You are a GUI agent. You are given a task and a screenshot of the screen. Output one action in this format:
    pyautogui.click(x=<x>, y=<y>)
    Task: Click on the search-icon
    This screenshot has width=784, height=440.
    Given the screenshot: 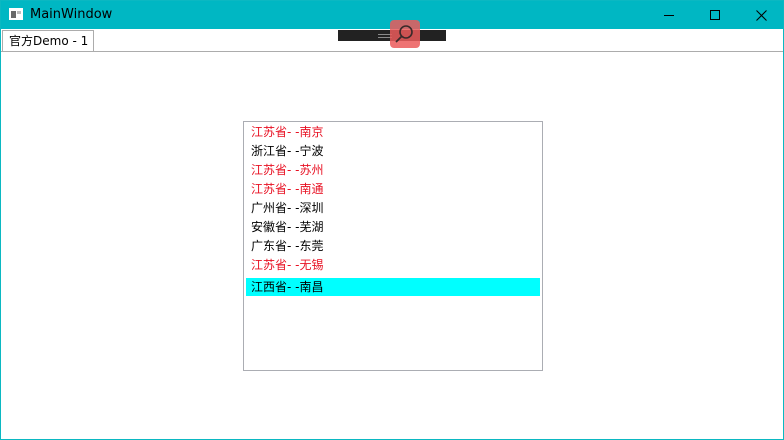 What is the action you would take?
    pyautogui.click(x=404, y=34)
    